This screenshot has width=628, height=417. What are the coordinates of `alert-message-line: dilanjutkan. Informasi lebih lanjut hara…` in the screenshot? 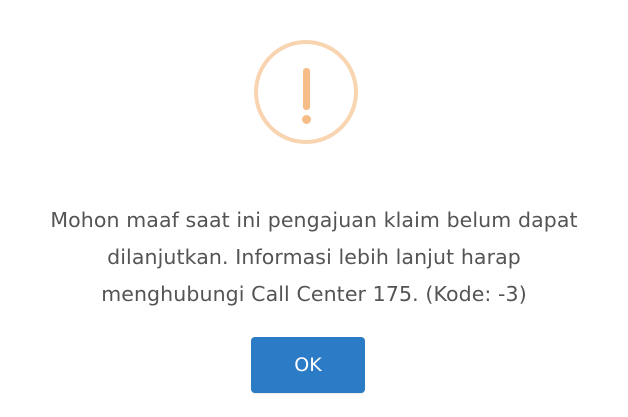 It's located at (314, 257).